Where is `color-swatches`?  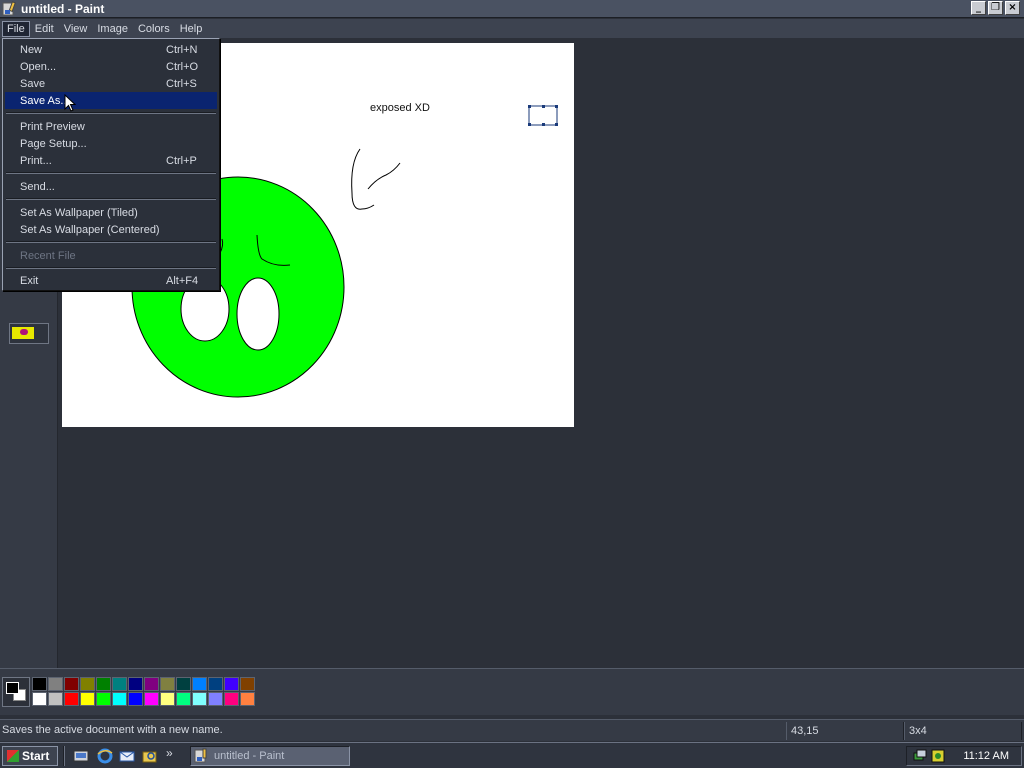 color-swatches is located at coordinates (143, 691).